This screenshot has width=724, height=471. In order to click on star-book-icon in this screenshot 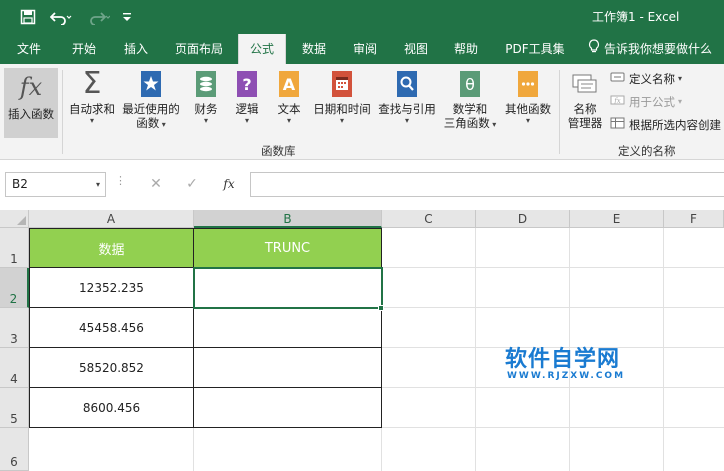, I will do `click(151, 84)`.